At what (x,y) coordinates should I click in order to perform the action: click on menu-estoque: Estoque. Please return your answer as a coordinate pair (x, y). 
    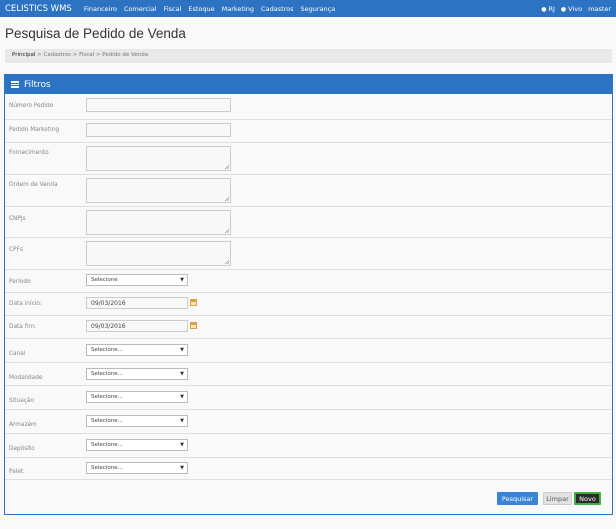
    Looking at the image, I should click on (201, 9).